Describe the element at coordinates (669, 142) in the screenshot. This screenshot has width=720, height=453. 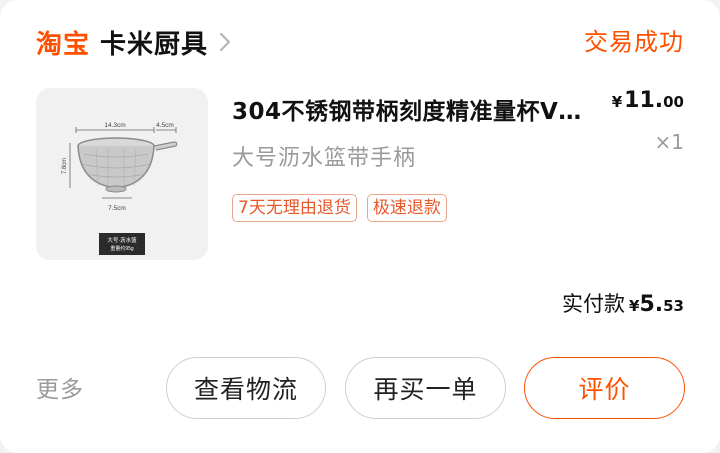
I see `quantity: ×1` at that location.